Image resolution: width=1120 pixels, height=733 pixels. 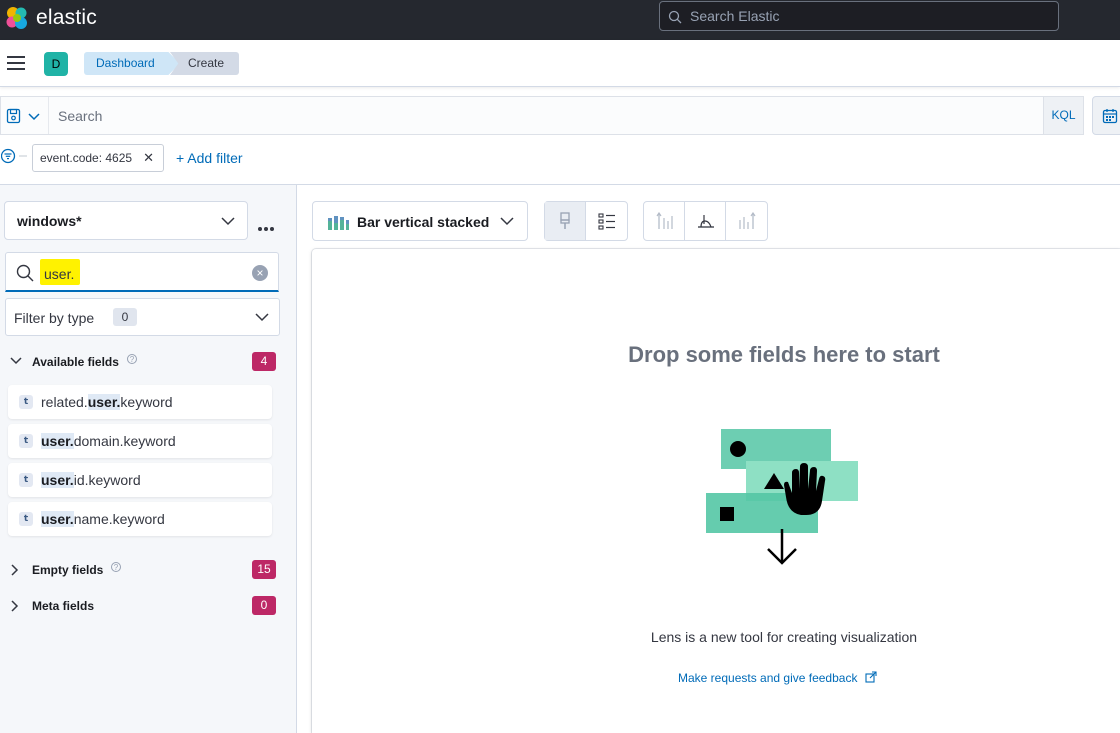 What do you see at coordinates (91, 480) in the screenshot?
I see `field-name: user.id.keyword` at bounding box center [91, 480].